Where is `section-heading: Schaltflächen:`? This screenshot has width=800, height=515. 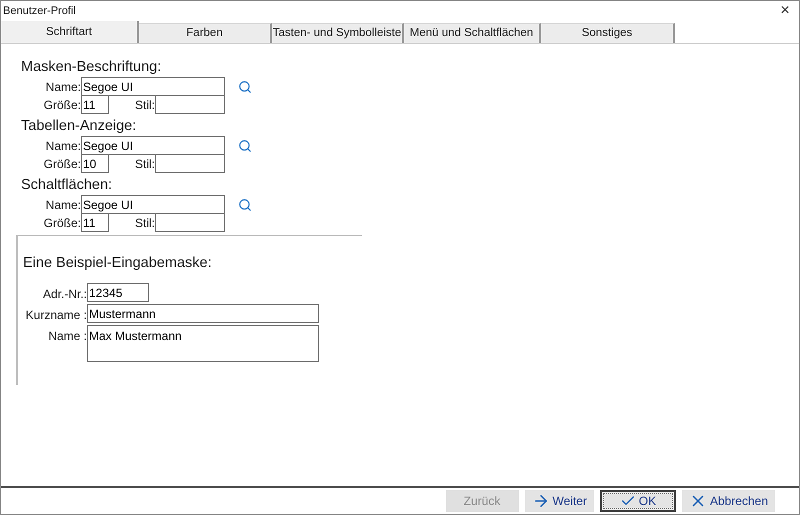 section-heading: Schaltflächen: is located at coordinates (67, 185).